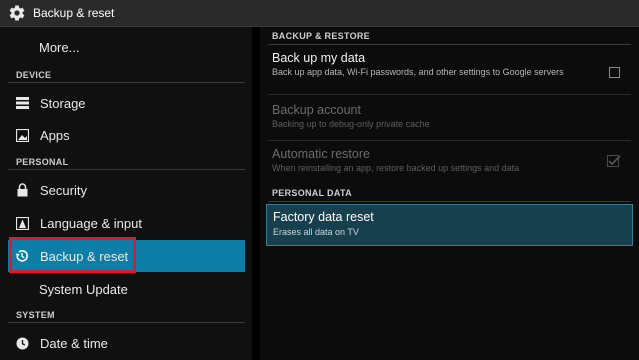  Describe the element at coordinates (22, 103) in the screenshot. I see `storage-icon` at that location.